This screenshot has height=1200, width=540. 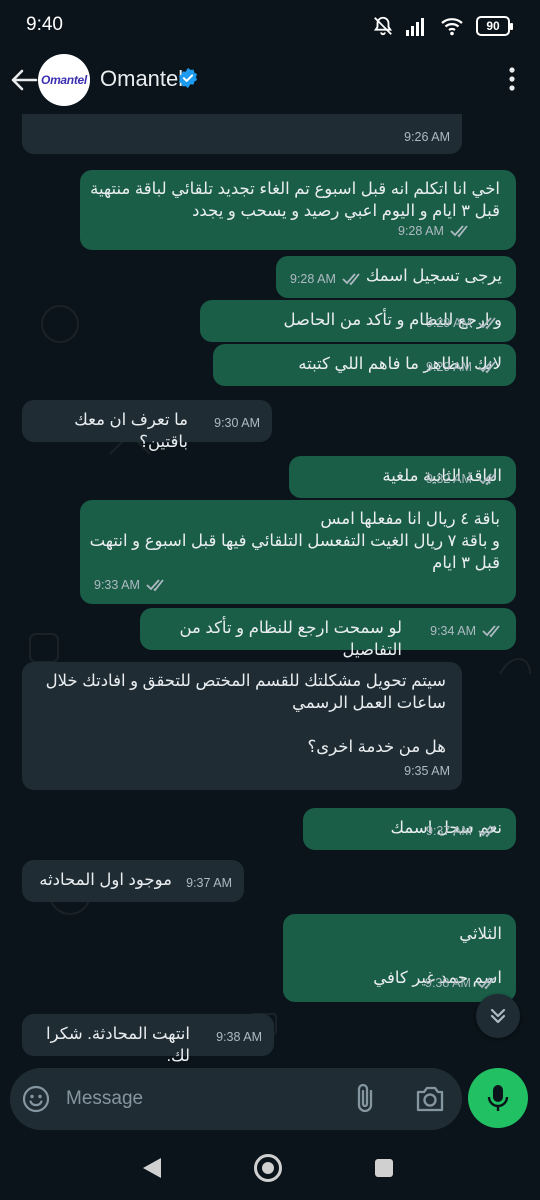 I want to click on message-bubble-outgoing: الثلاثي اسم حمد غير كافي 9:38 AM, so click(x=399, y=958).